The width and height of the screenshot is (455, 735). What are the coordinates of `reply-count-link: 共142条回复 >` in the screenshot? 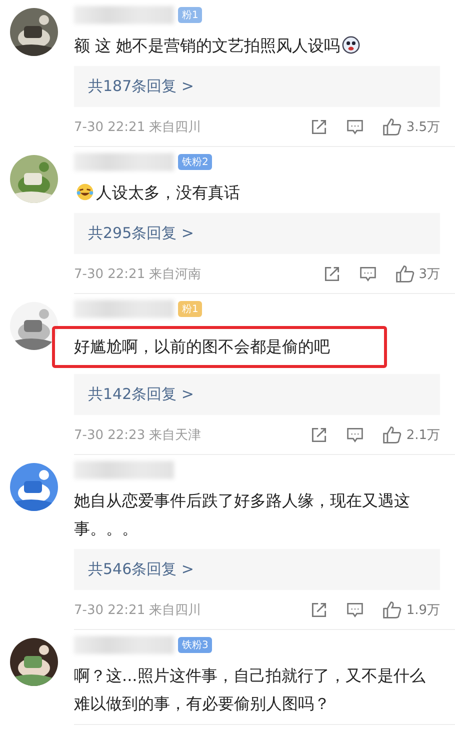 It's located at (257, 394).